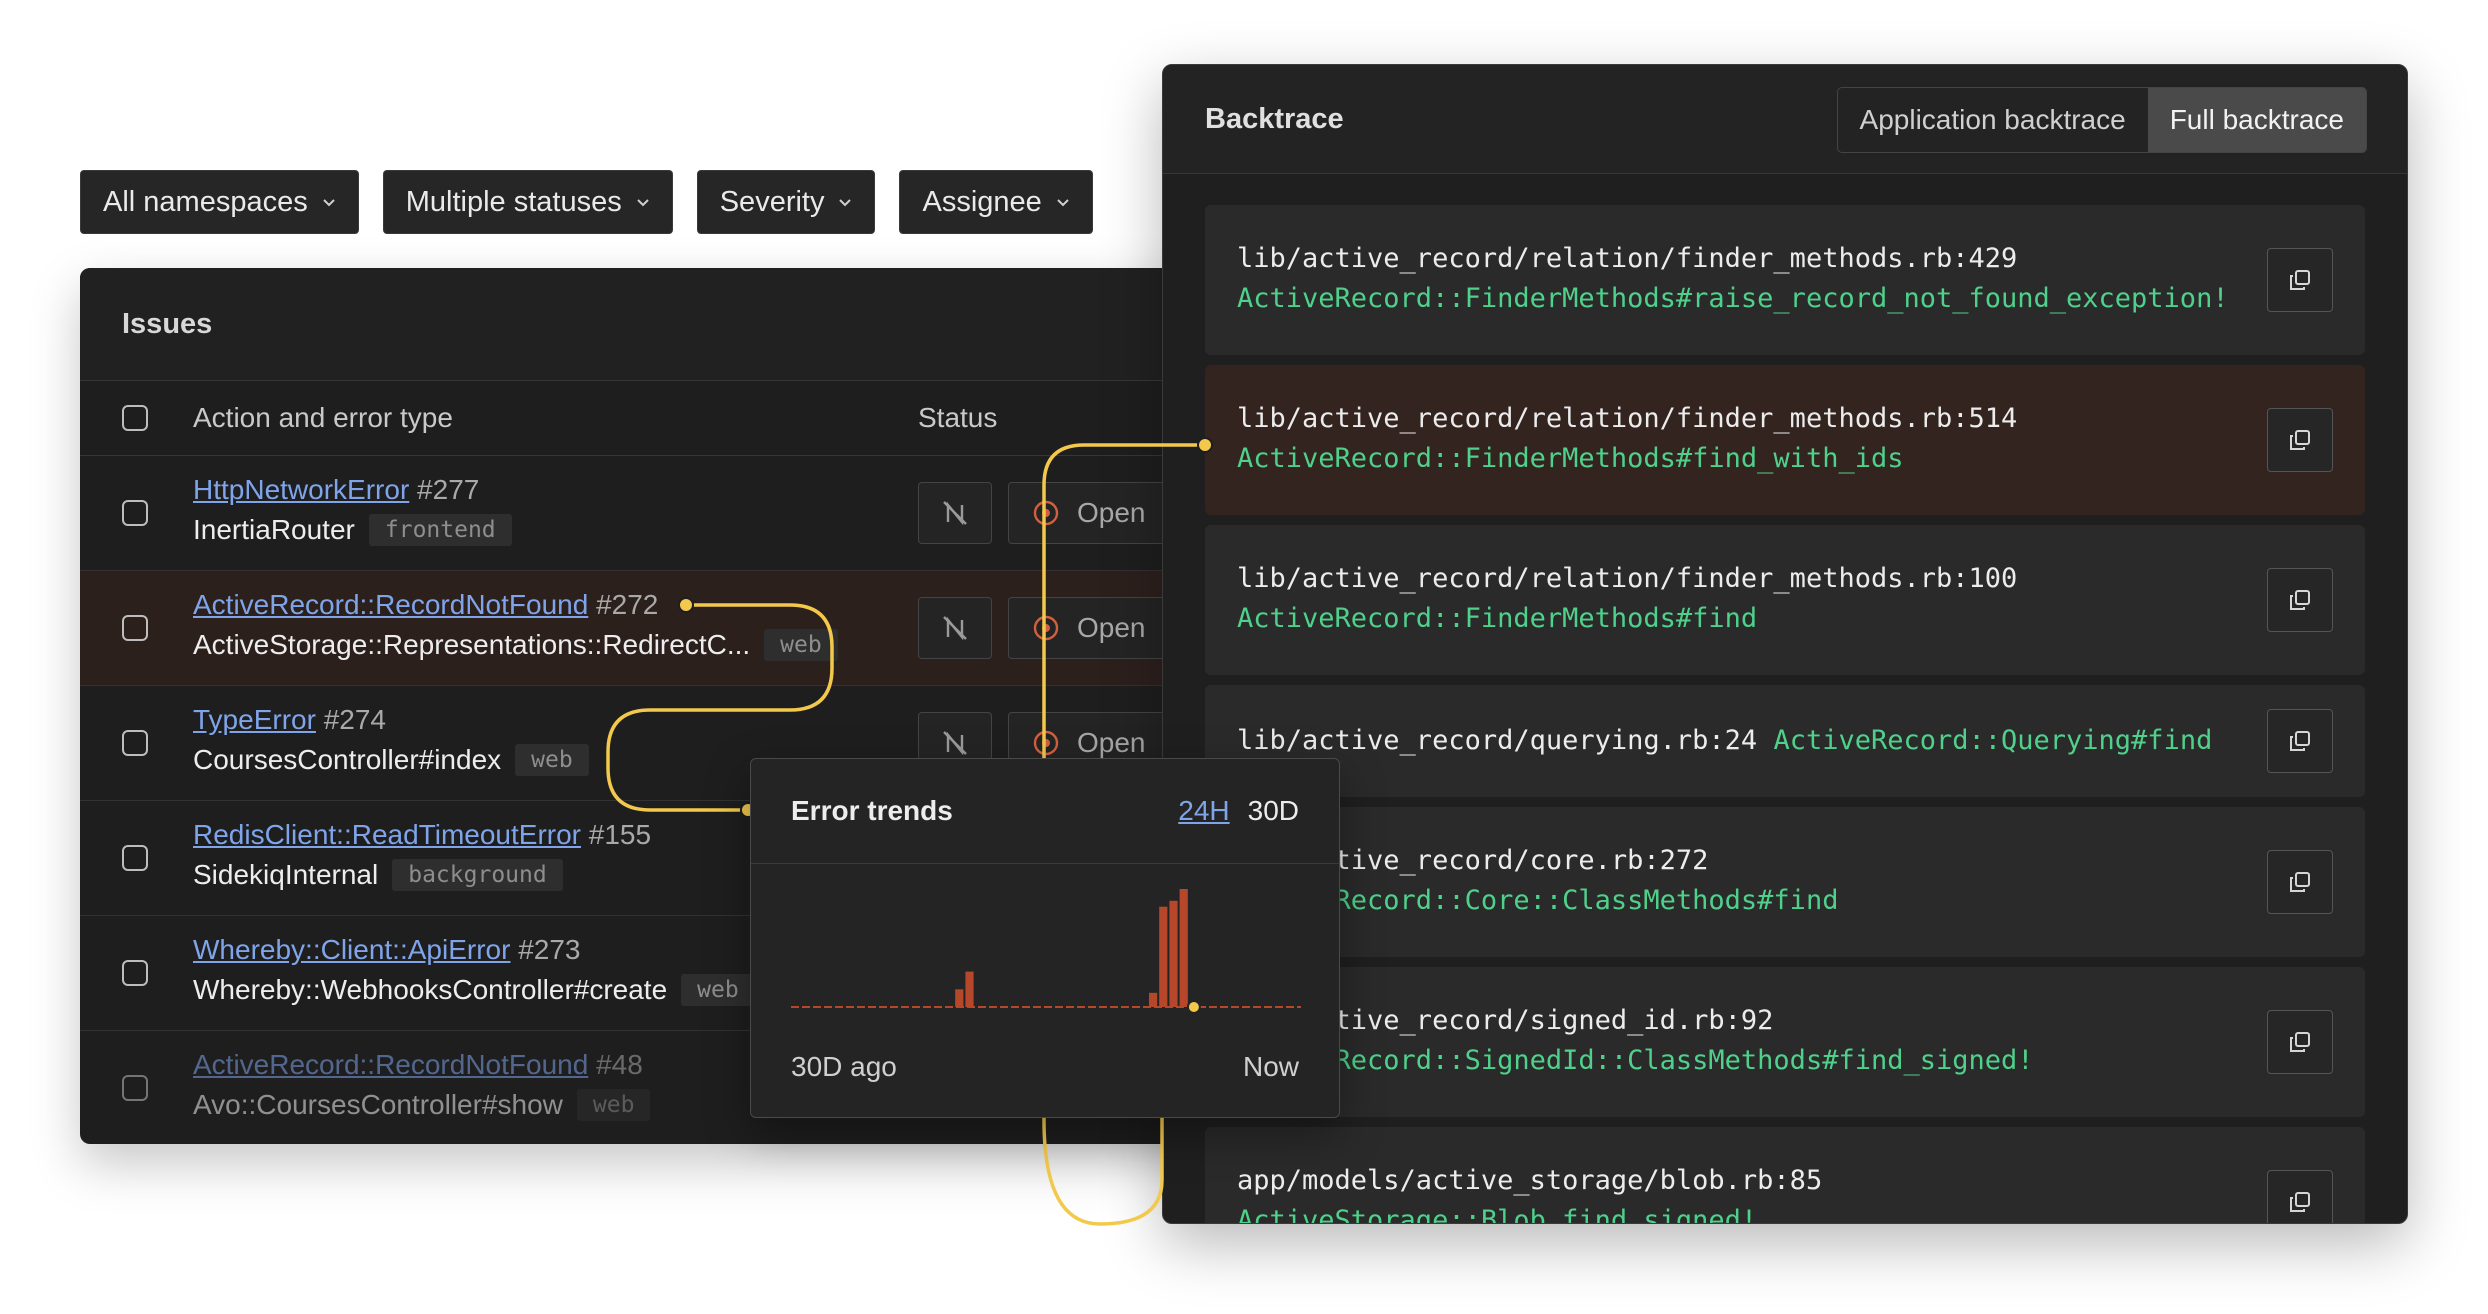 The width and height of the screenshot is (2488, 1314). I want to click on backtrace-title: Backtrace, so click(1274, 118).